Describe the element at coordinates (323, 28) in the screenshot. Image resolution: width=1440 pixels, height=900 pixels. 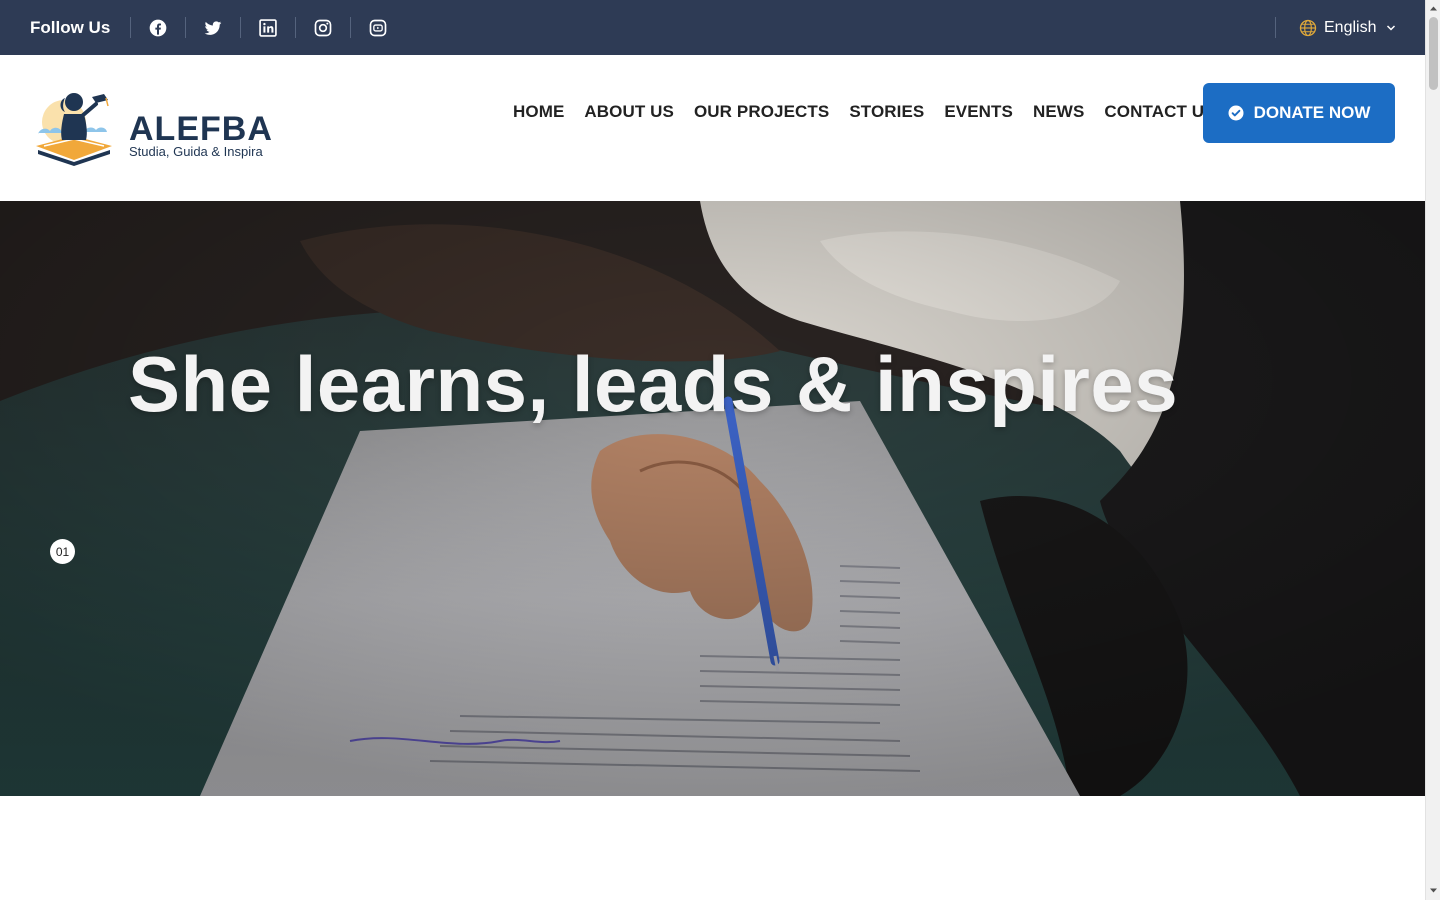
I see `instagram-icon` at that location.